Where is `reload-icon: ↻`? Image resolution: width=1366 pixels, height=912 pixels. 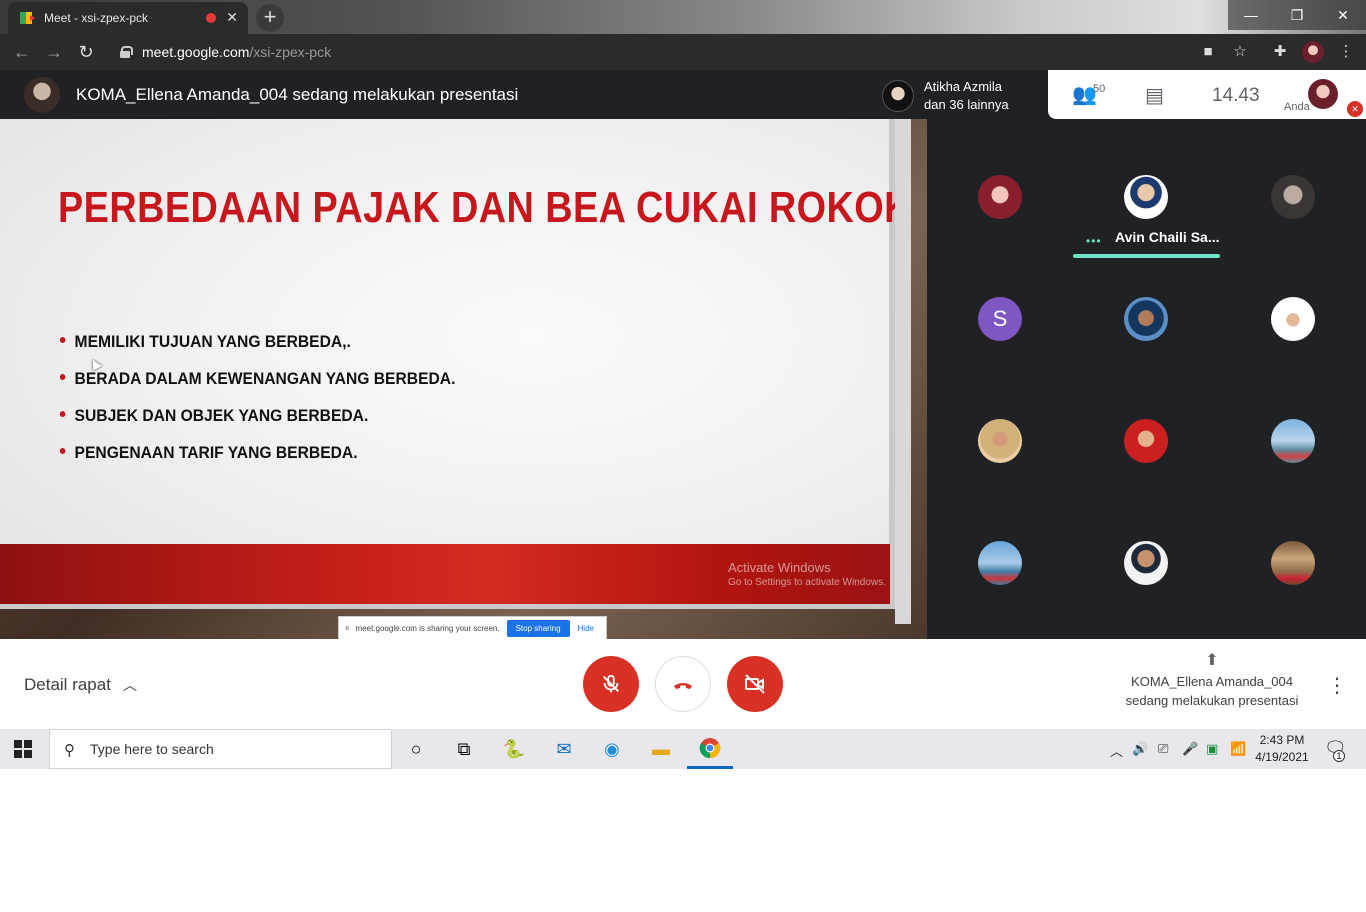 reload-icon: ↻ is located at coordinates (86, 52).